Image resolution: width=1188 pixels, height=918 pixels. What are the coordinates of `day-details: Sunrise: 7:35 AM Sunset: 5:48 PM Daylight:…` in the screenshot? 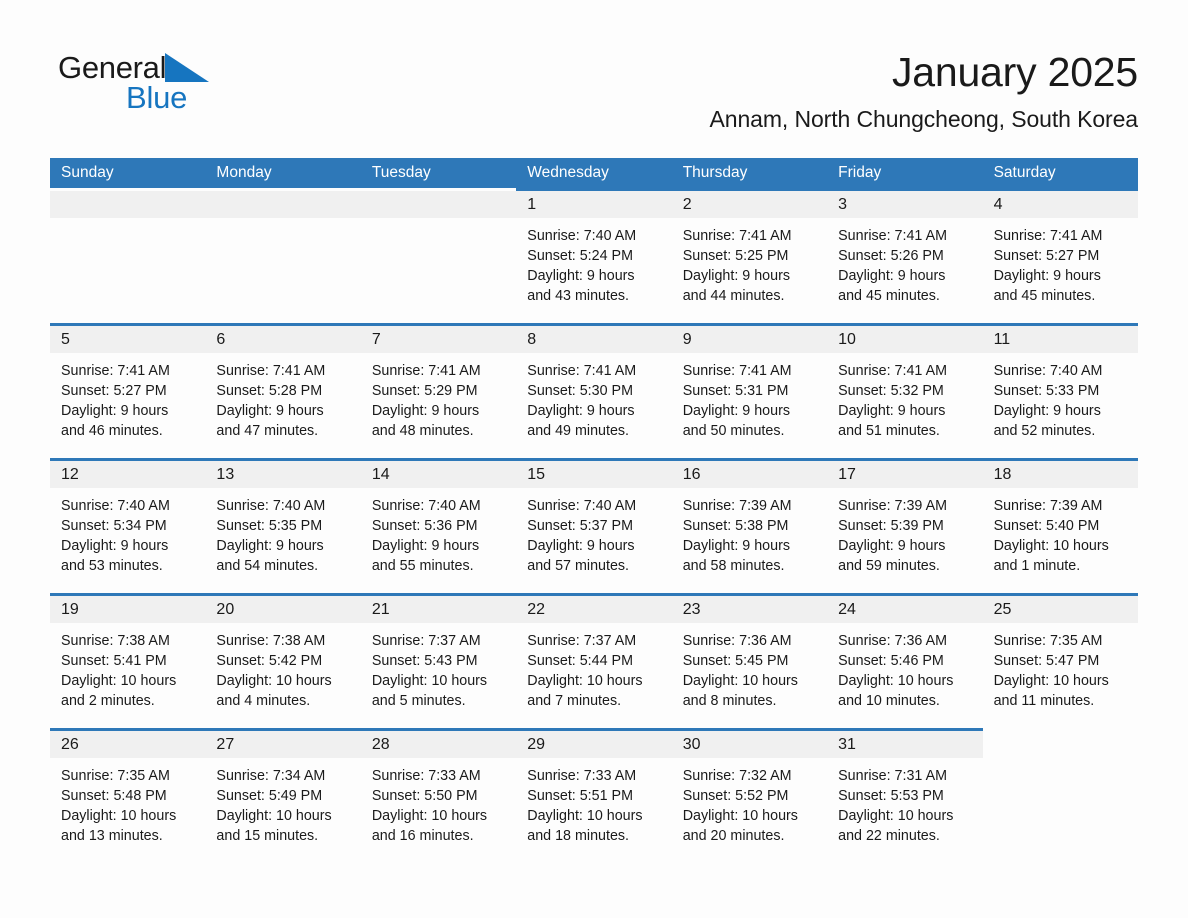 It's located at (127, 802).